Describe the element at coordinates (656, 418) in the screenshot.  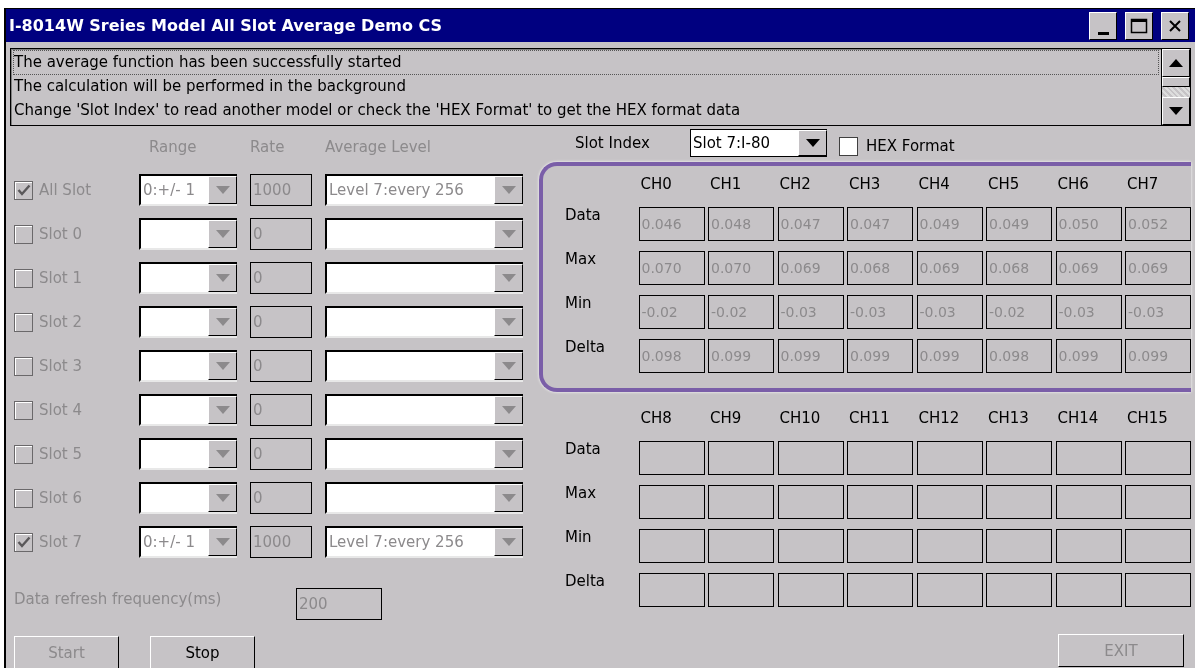
I see `channel-header: CH8` at that location.